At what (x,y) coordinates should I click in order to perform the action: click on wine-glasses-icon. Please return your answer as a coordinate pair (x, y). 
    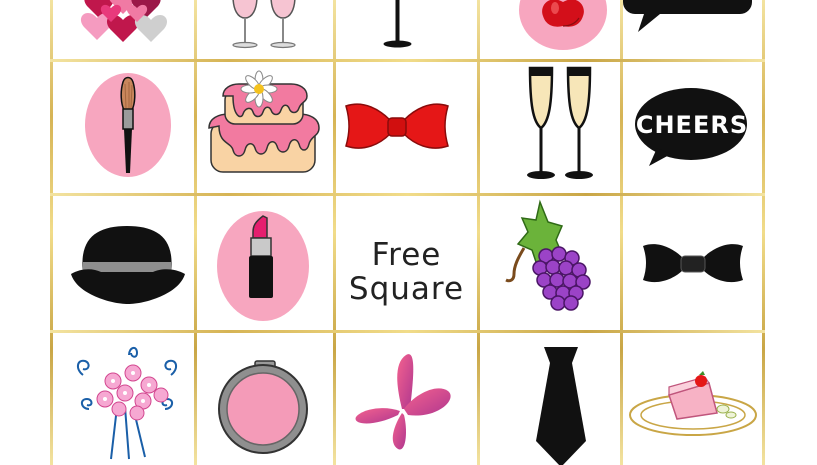
    Looking at the image, I should click on (264, 24).